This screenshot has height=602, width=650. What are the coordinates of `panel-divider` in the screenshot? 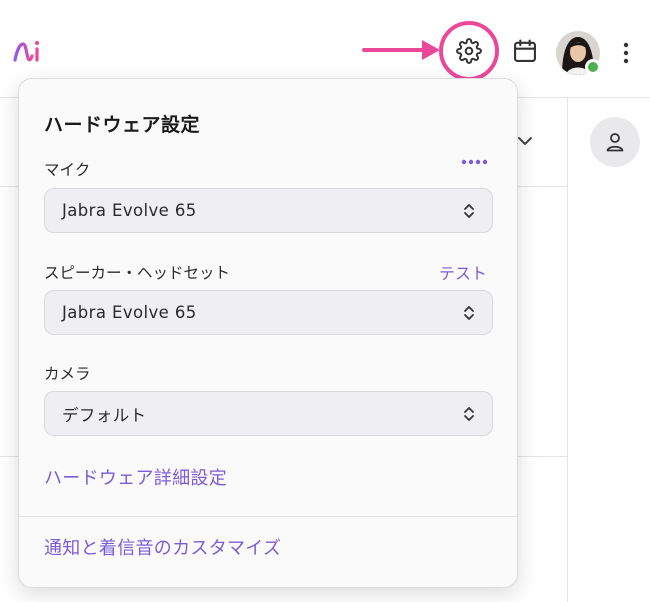 It's located at (268, 516).